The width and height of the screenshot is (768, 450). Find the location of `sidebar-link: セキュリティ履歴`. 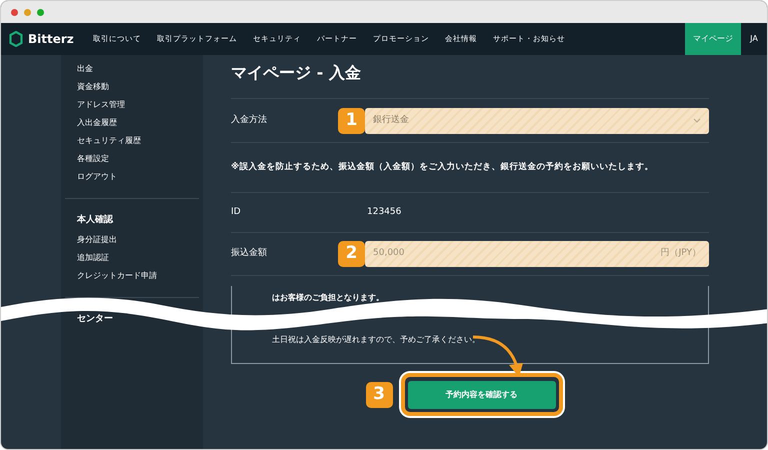

sidebar-link: セキュリティ履歴 is located at coordinates (132, 141).